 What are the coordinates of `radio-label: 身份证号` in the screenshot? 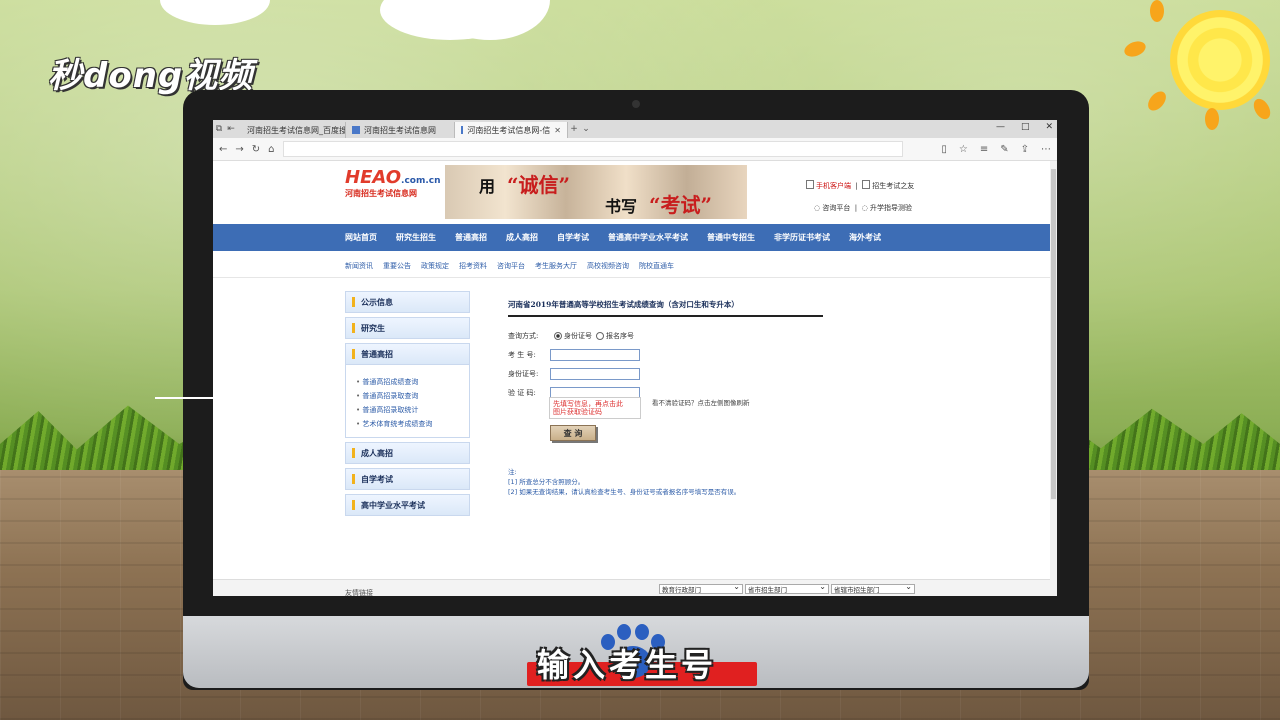 It's located at (578, 336).